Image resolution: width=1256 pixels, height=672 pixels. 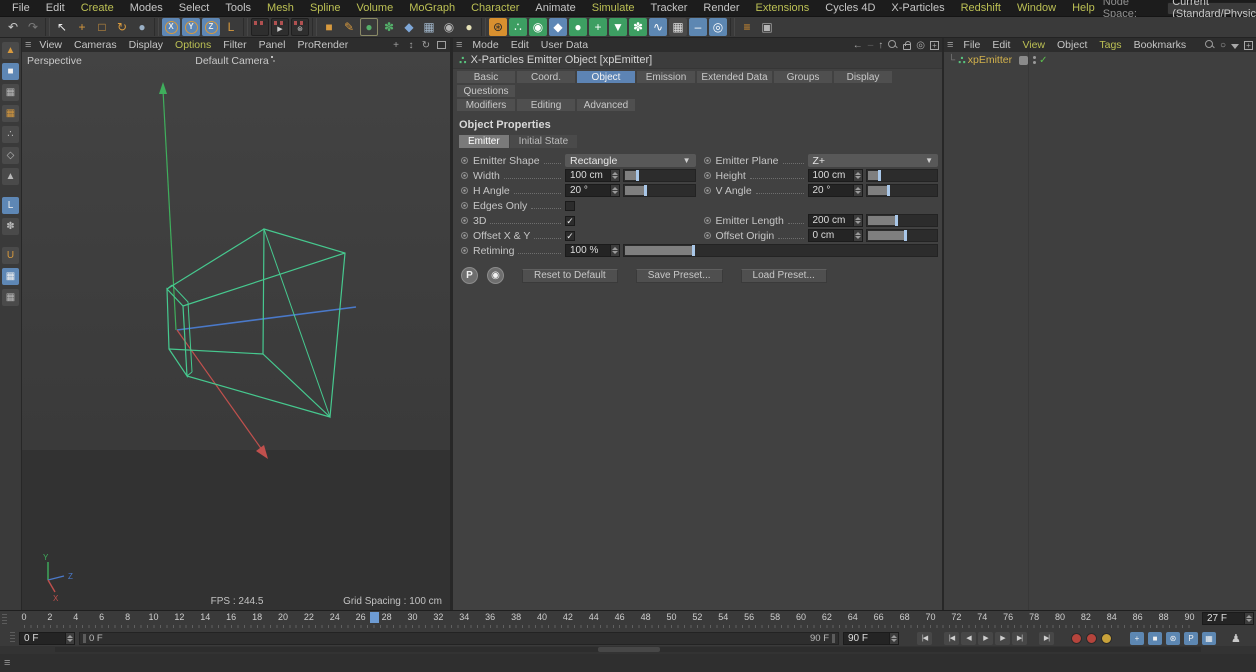 I want to click on subtab-emitter: Emitter, so click(x=484, y=141).